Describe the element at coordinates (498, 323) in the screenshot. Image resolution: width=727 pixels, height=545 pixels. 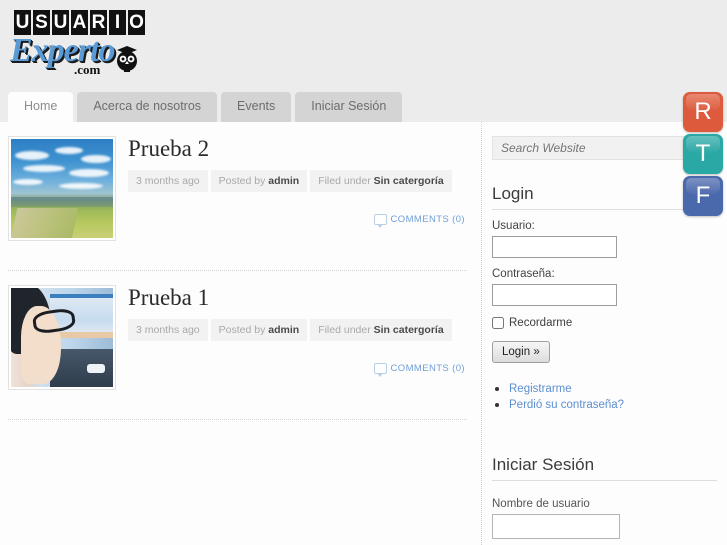
I see `recordarme-checkbox` at that location.